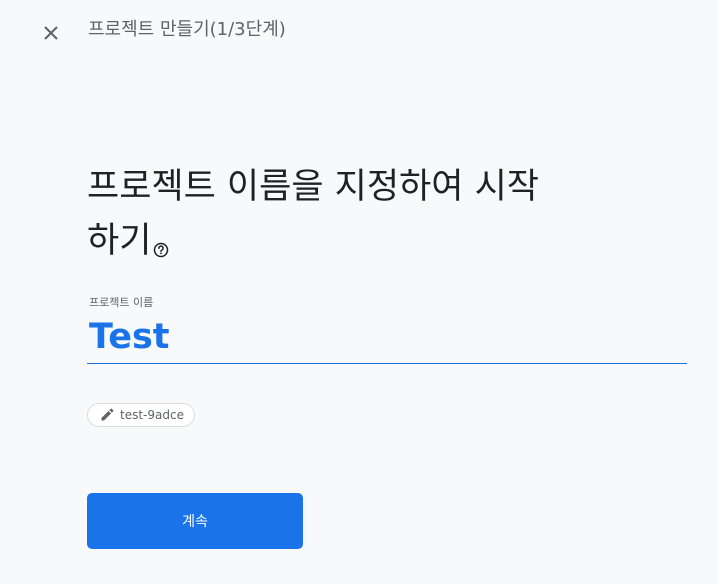  Describe the element at coordinates (161, 239) in the screenshot. I see `help-icon` at that location.